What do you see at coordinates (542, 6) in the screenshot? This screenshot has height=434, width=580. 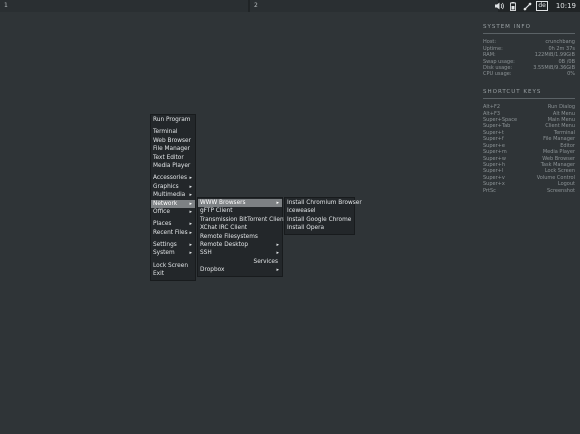 I see `keyboard-layout-indicator: de` at bounding box center [542, 6].